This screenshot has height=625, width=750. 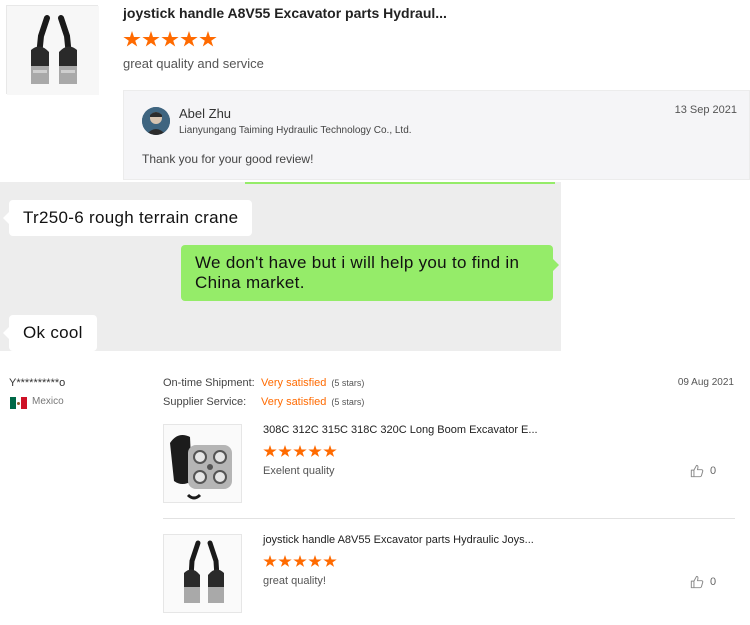 I want to click on reply-date: 13 Sep 2021, so click(x=705, y=110).